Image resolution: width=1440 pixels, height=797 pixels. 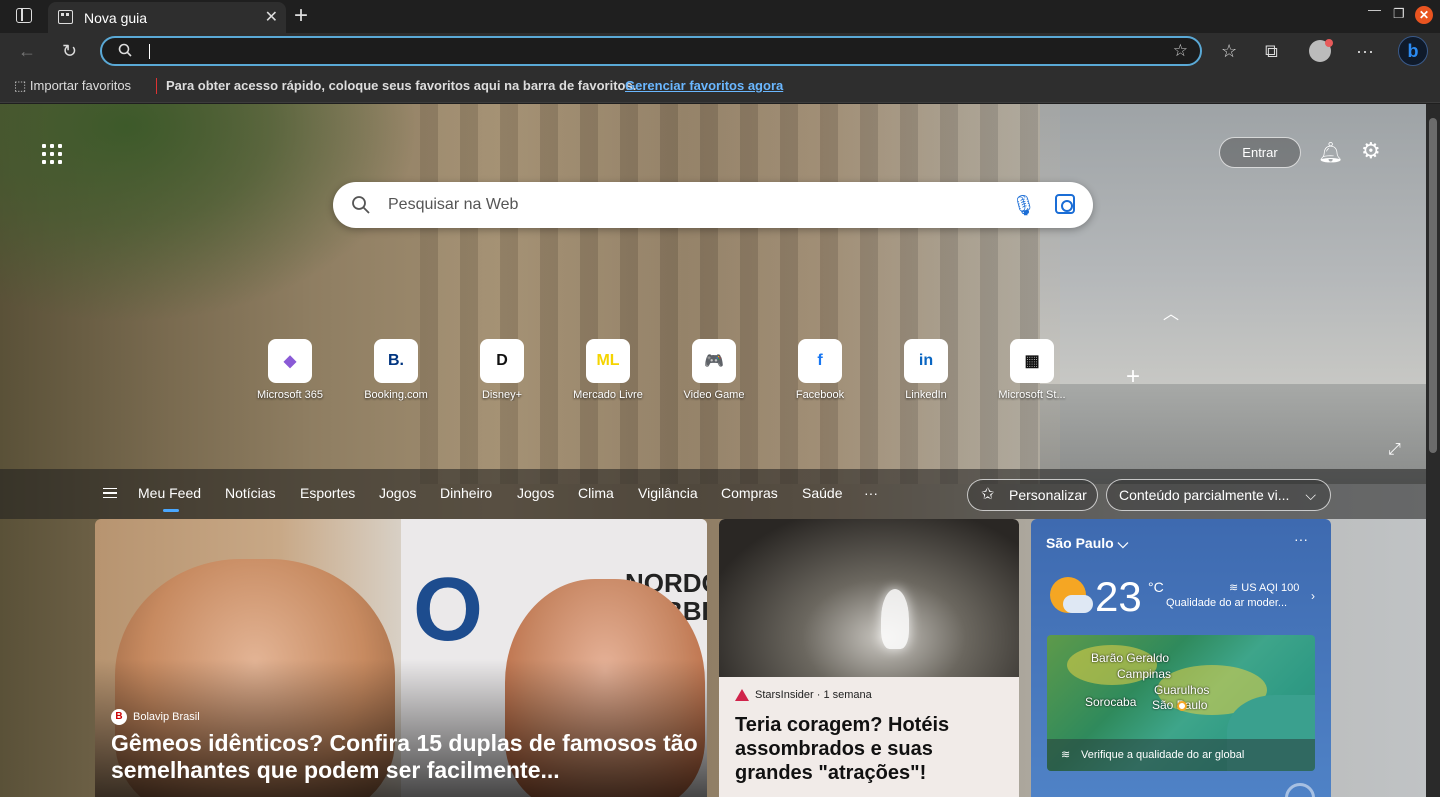 What do you see at coordinates (1180, 51) in the screenshot?
I see `add-favorite-icon: ☆` at bounding box center [1180, 51].